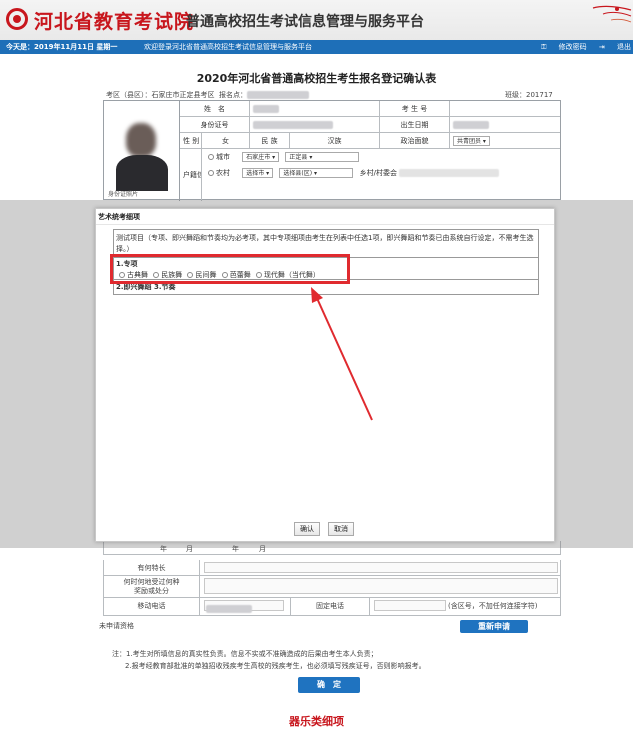 The image size is (633, 736). I want to click on phone-label: 固定电话, so click(330, 606).